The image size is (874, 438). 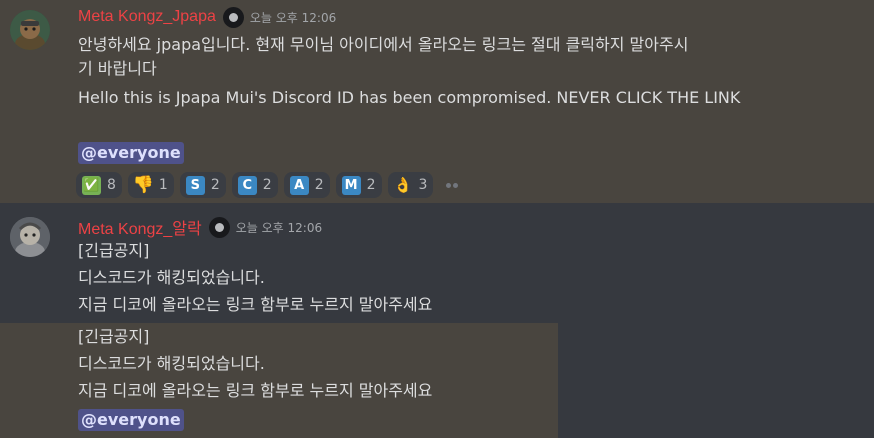 I want to click on reactions-bar: ✅ 8 👎 1 S 2 C 2 A 2 M 2 👌 3, so click(x=268, y=185).